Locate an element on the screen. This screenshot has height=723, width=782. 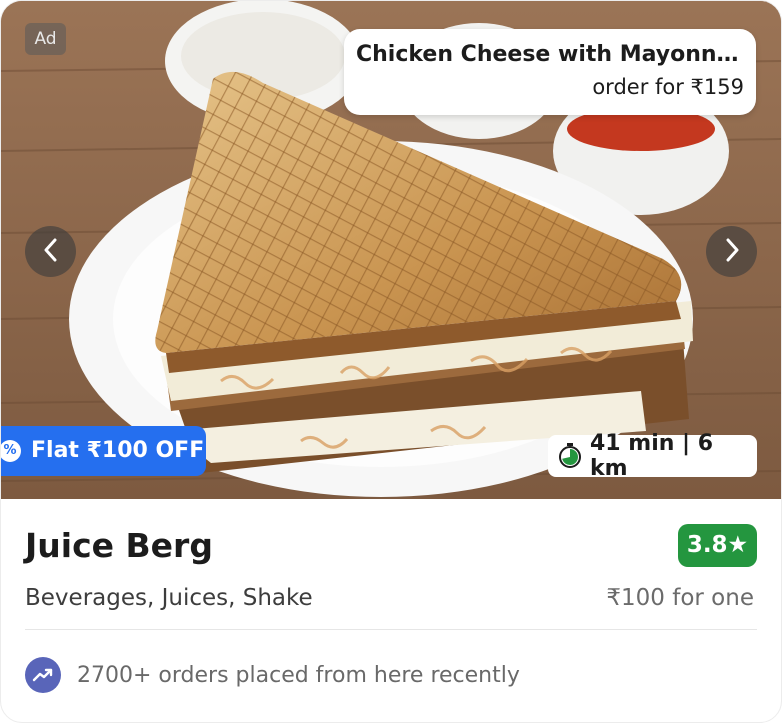
offer-label: Flat ₹100 OFF is located at coordinates (118, 450).